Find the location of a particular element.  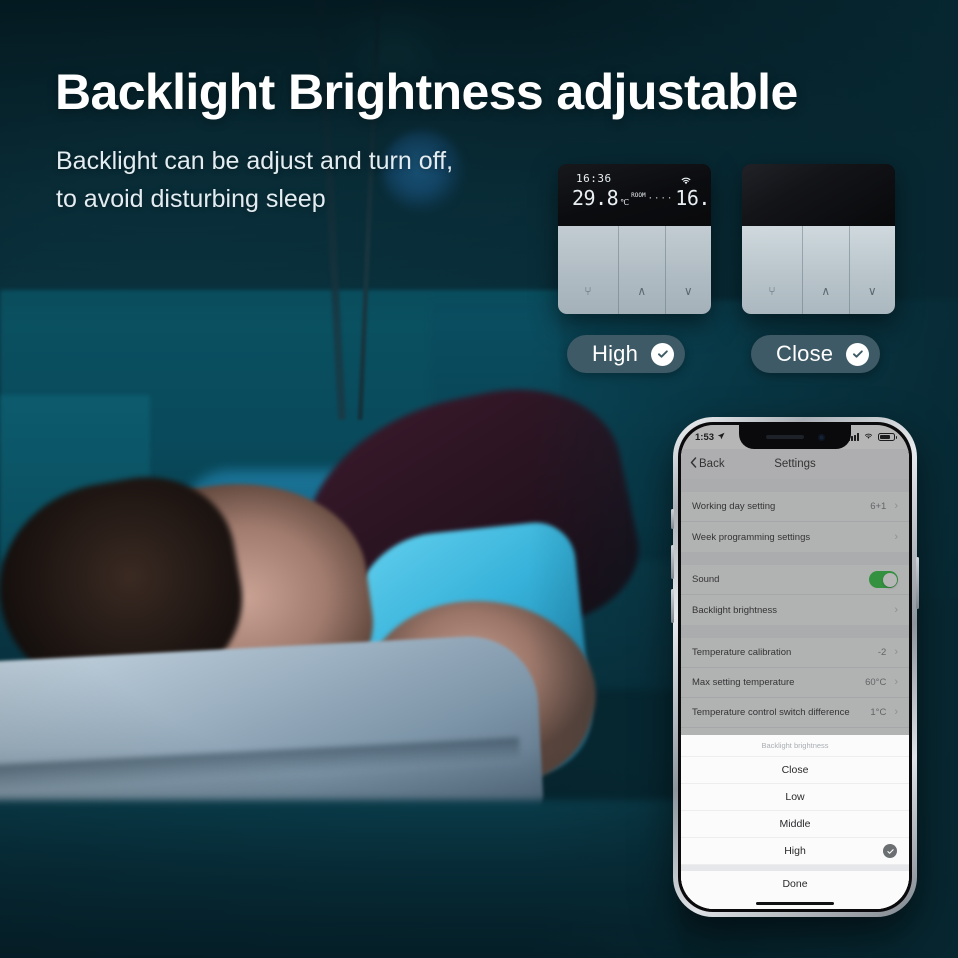

front-camera-icon is located at coordinates (821, 437).